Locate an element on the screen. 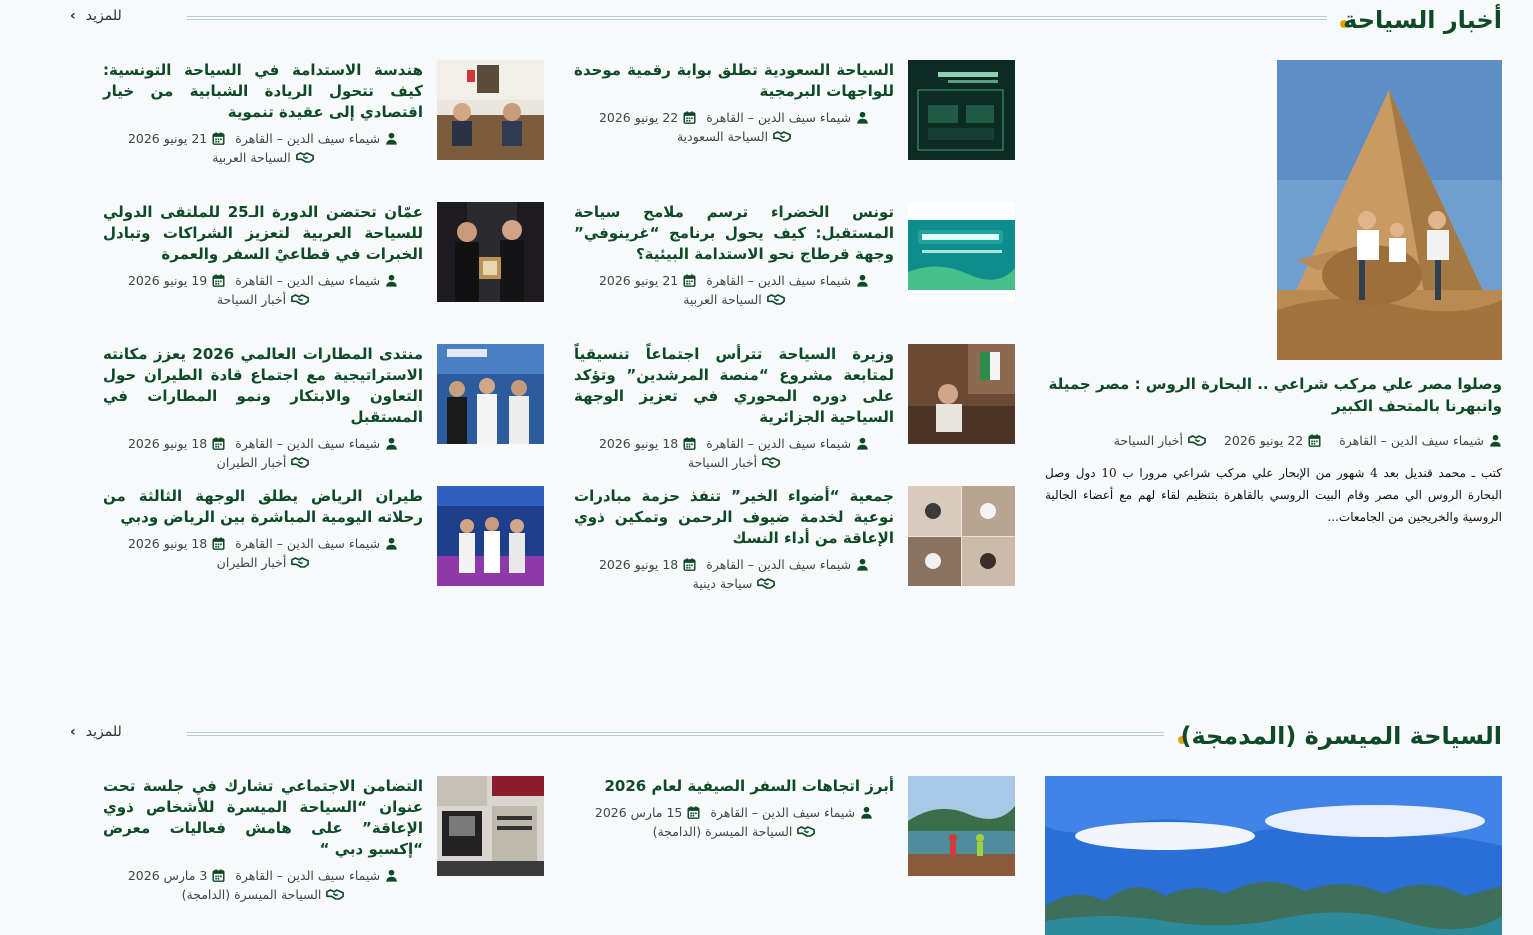  chevron-left-icon: ‹ is located at coordinates (73, 732).